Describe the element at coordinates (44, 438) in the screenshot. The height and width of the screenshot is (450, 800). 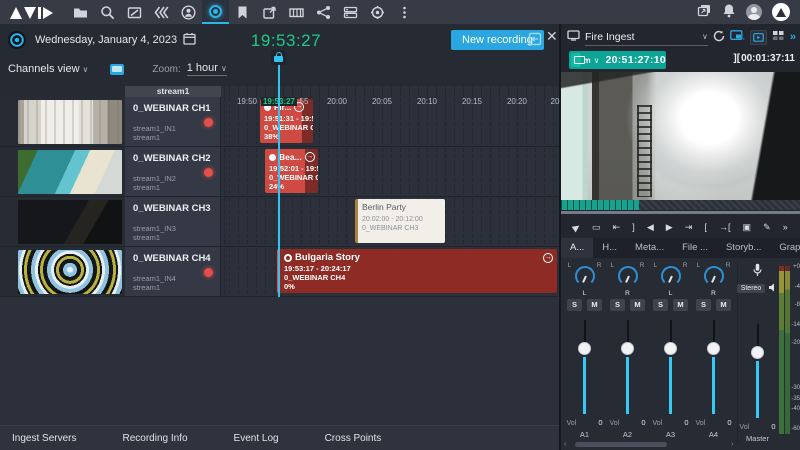
I see `tab-ingest-servers: Ingest Servers` at that location.